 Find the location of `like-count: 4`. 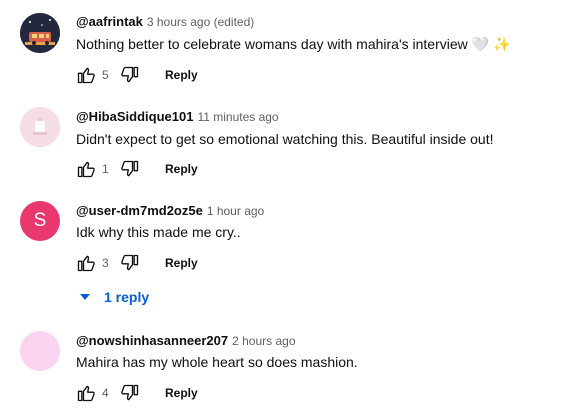

like-count: 4 is located at coordinates (105, 393).